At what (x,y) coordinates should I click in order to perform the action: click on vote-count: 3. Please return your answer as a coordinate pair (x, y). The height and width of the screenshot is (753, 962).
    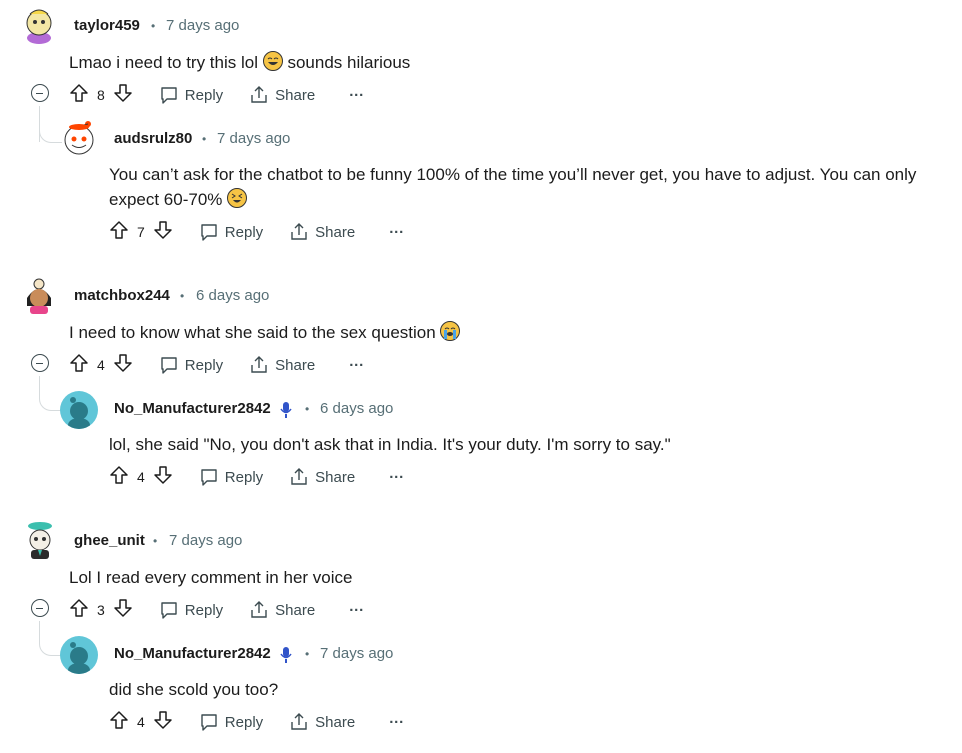
    Looking at the image, I should click on (101, 610).